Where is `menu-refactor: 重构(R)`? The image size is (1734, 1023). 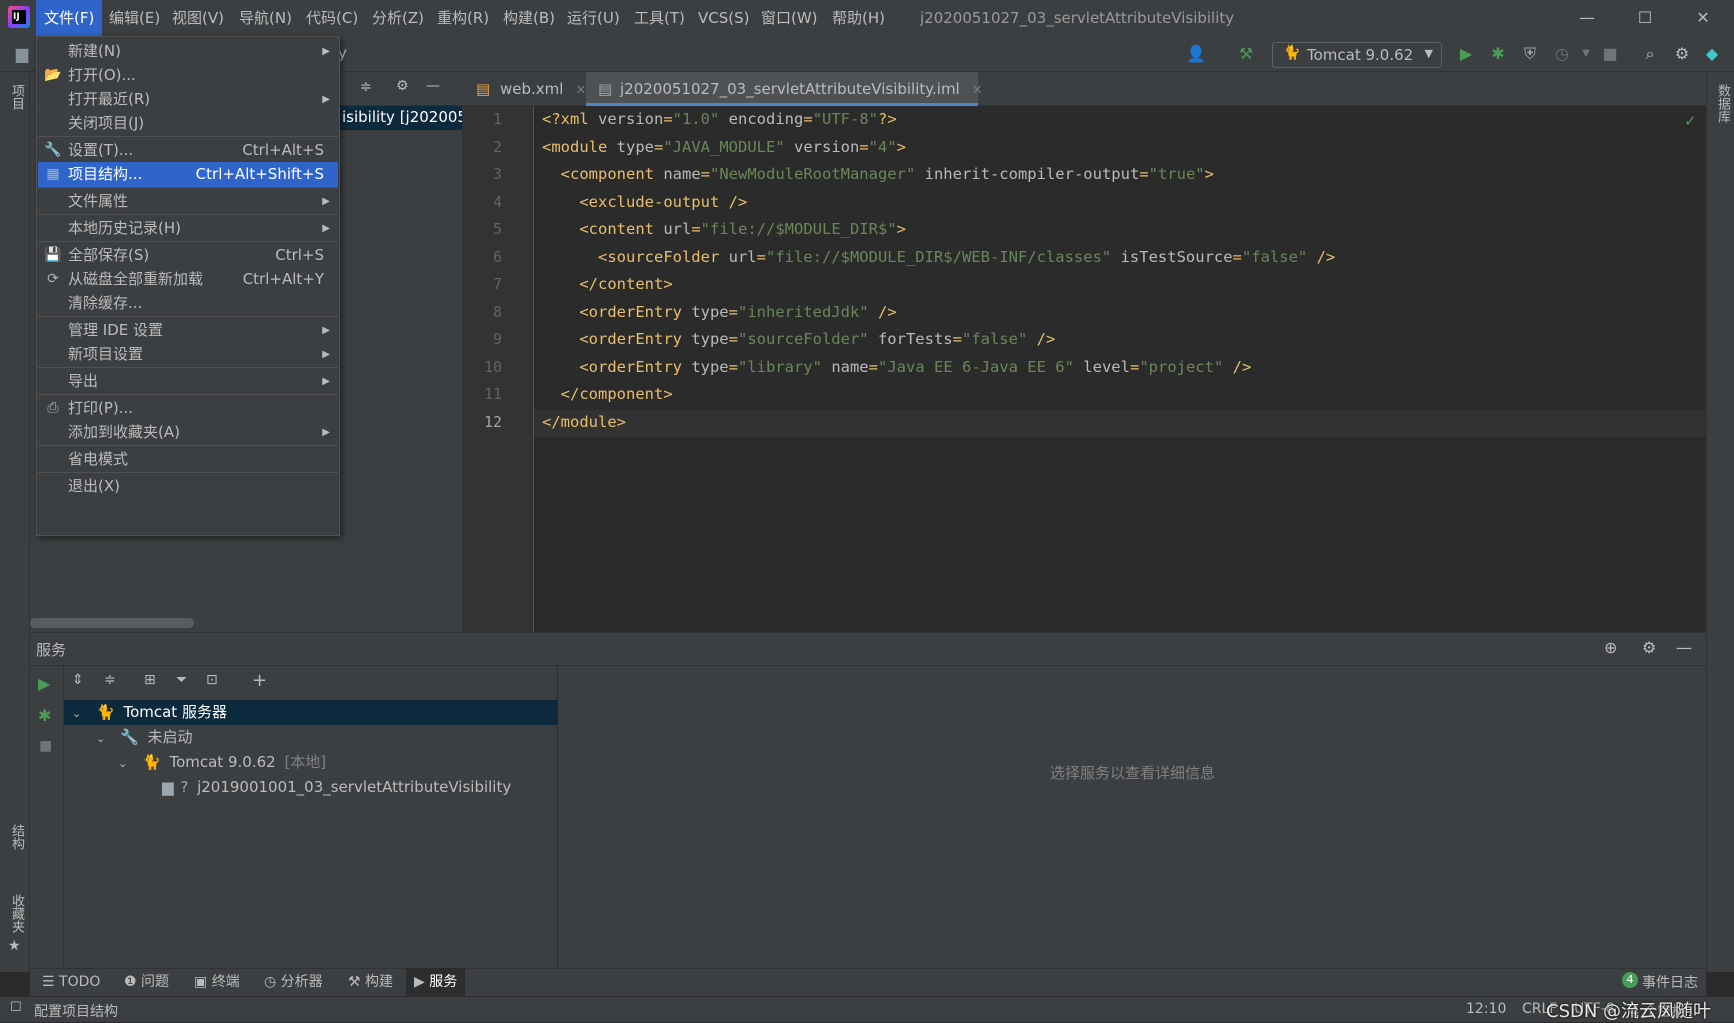
menu-refactor: 重构(R) is located at coordinates (463, 18).